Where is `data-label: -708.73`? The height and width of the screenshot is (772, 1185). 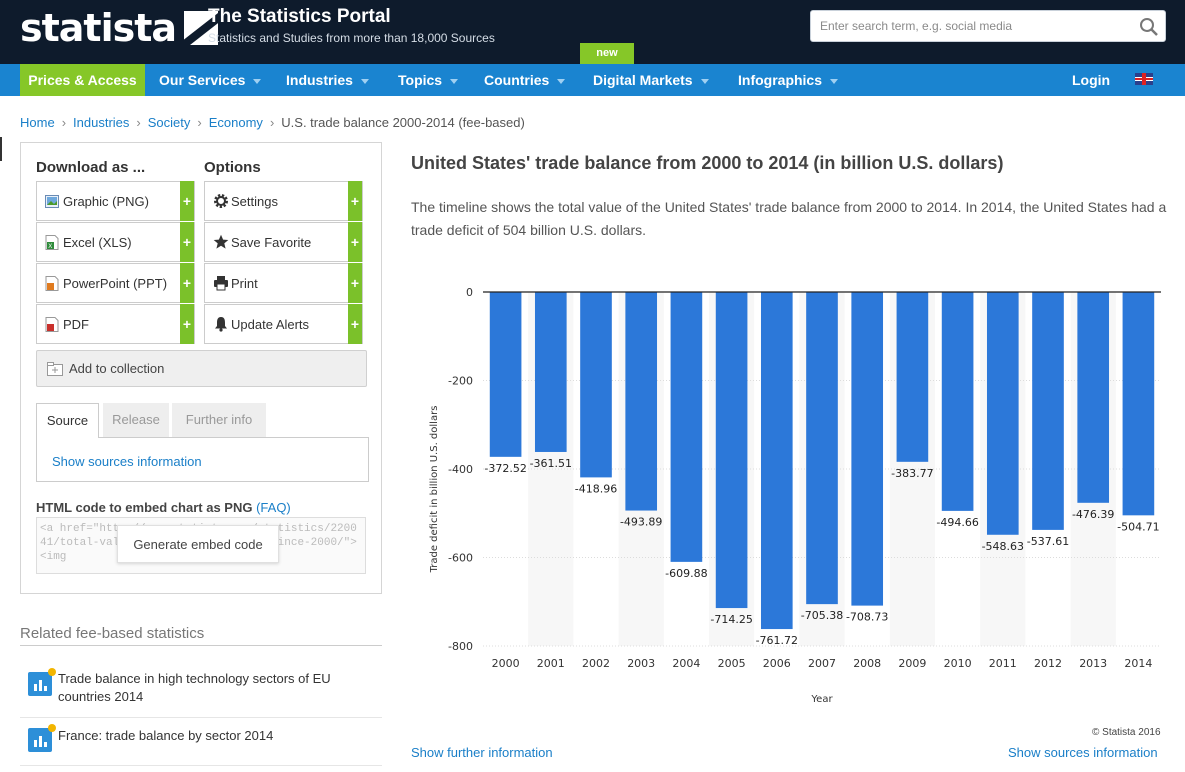
data-label: -708.73 is located at coordinates (867, 617).